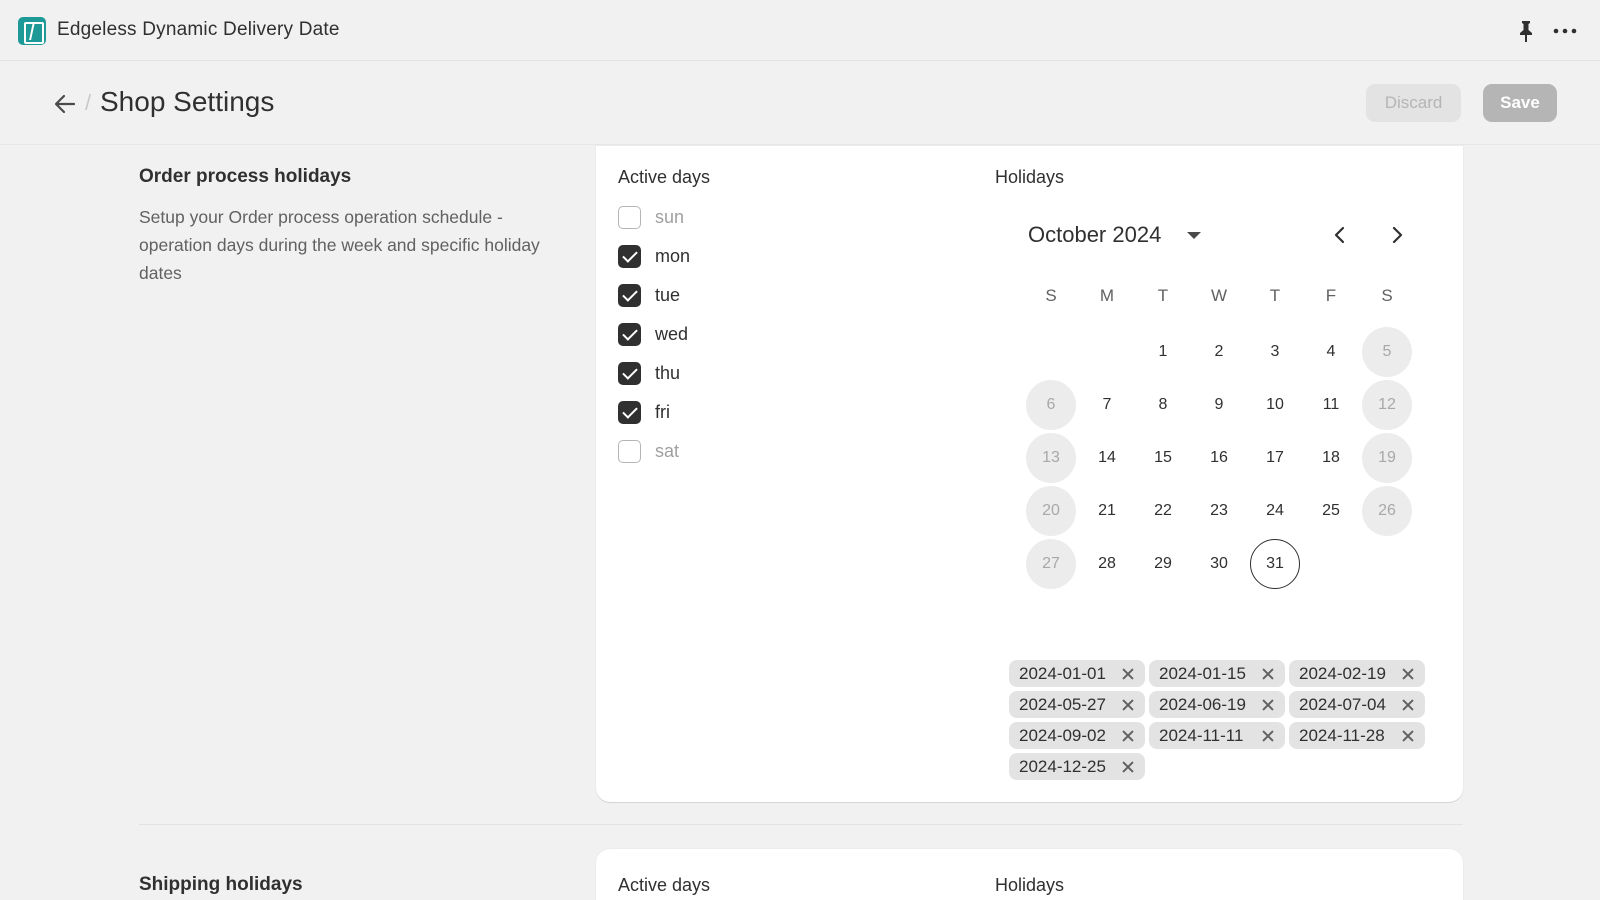  I want to click on calendar-day: 14, so click(1107, 458).